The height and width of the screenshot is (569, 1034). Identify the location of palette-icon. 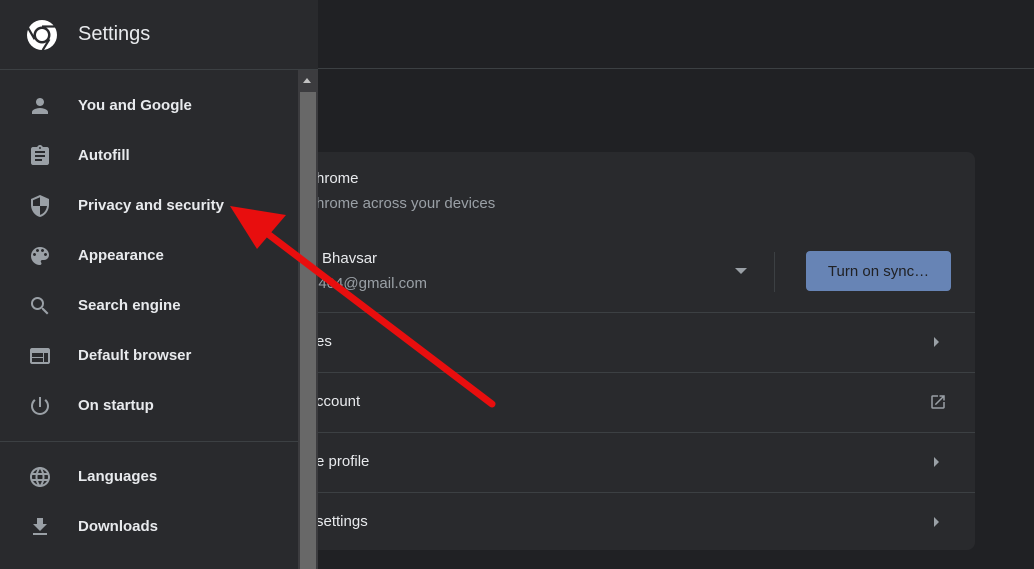
(40, 256).